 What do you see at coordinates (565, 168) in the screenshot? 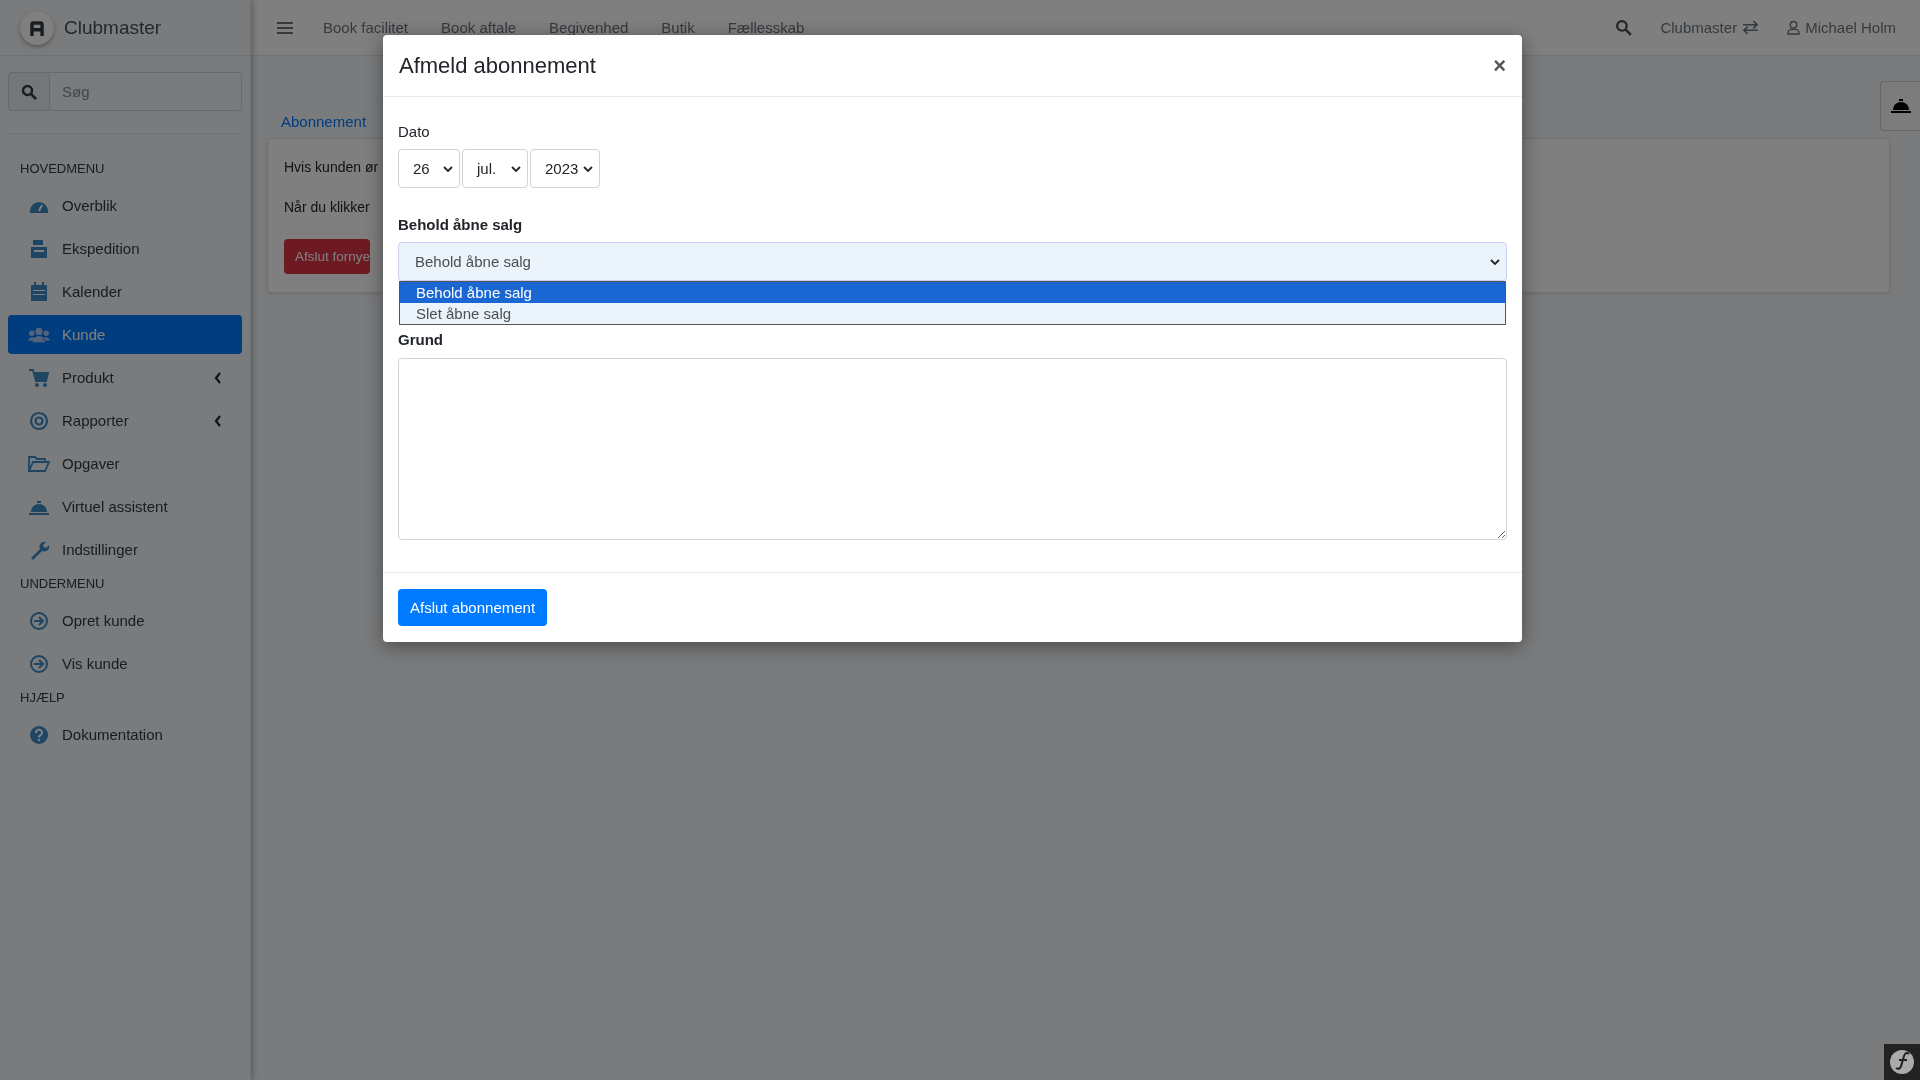
I see `date-select: 2023` at bounding box center [565, 168].